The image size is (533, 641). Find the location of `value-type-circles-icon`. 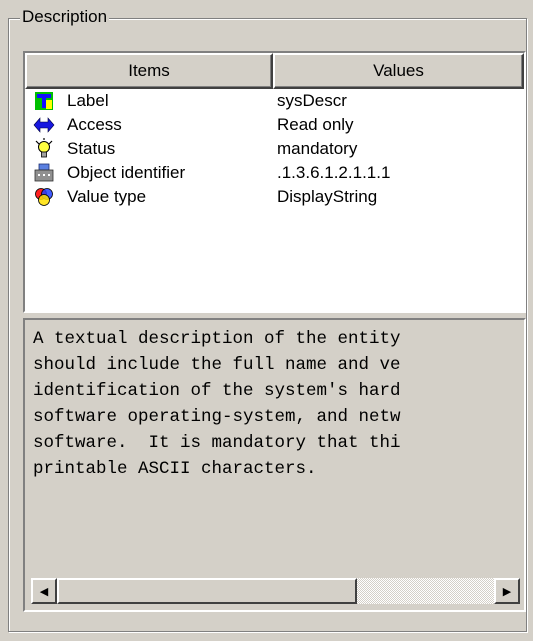

value-type-circles-icon is located at coordinates (44, 197).